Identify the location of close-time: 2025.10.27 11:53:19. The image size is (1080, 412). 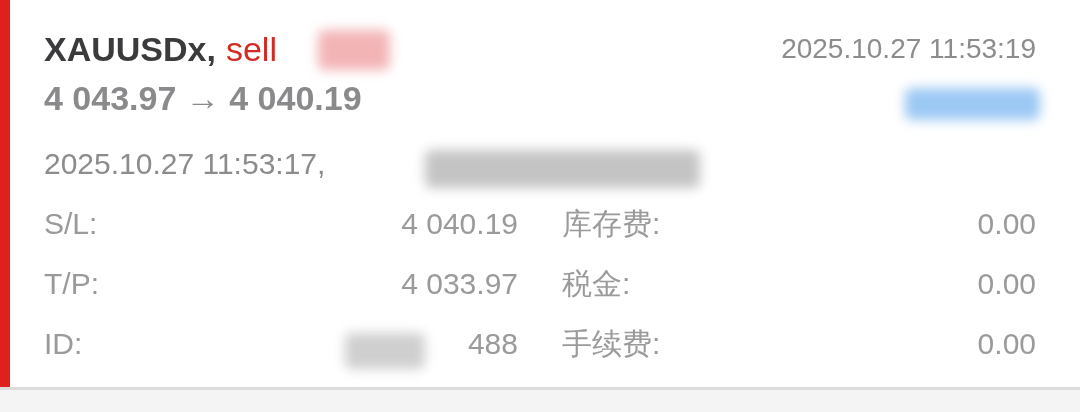
(908, 49).